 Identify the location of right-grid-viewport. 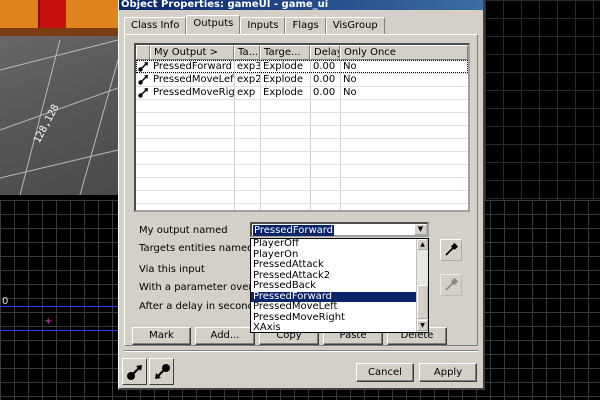
(542, 100).